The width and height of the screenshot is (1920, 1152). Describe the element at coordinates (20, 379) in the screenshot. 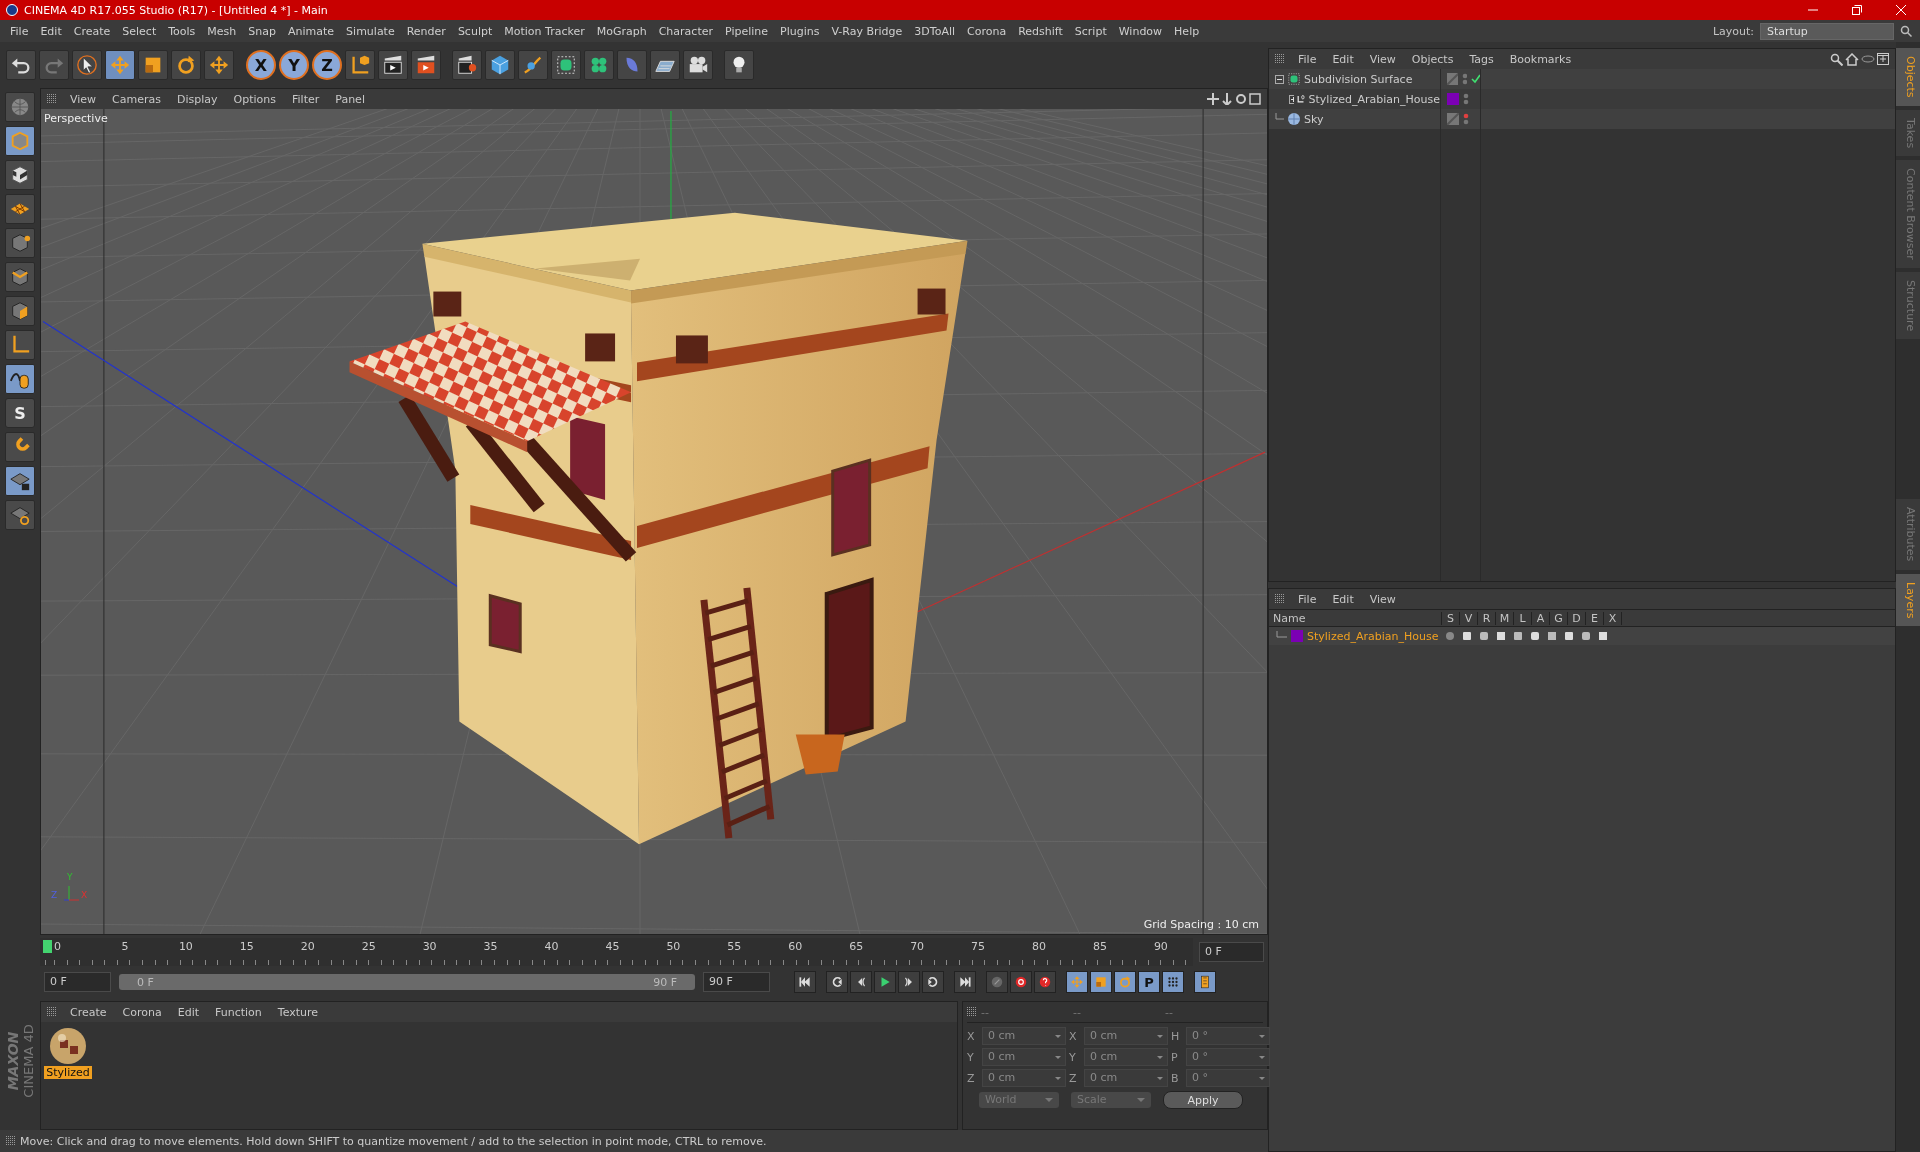

I see `tweak-mode-icon` at that location.